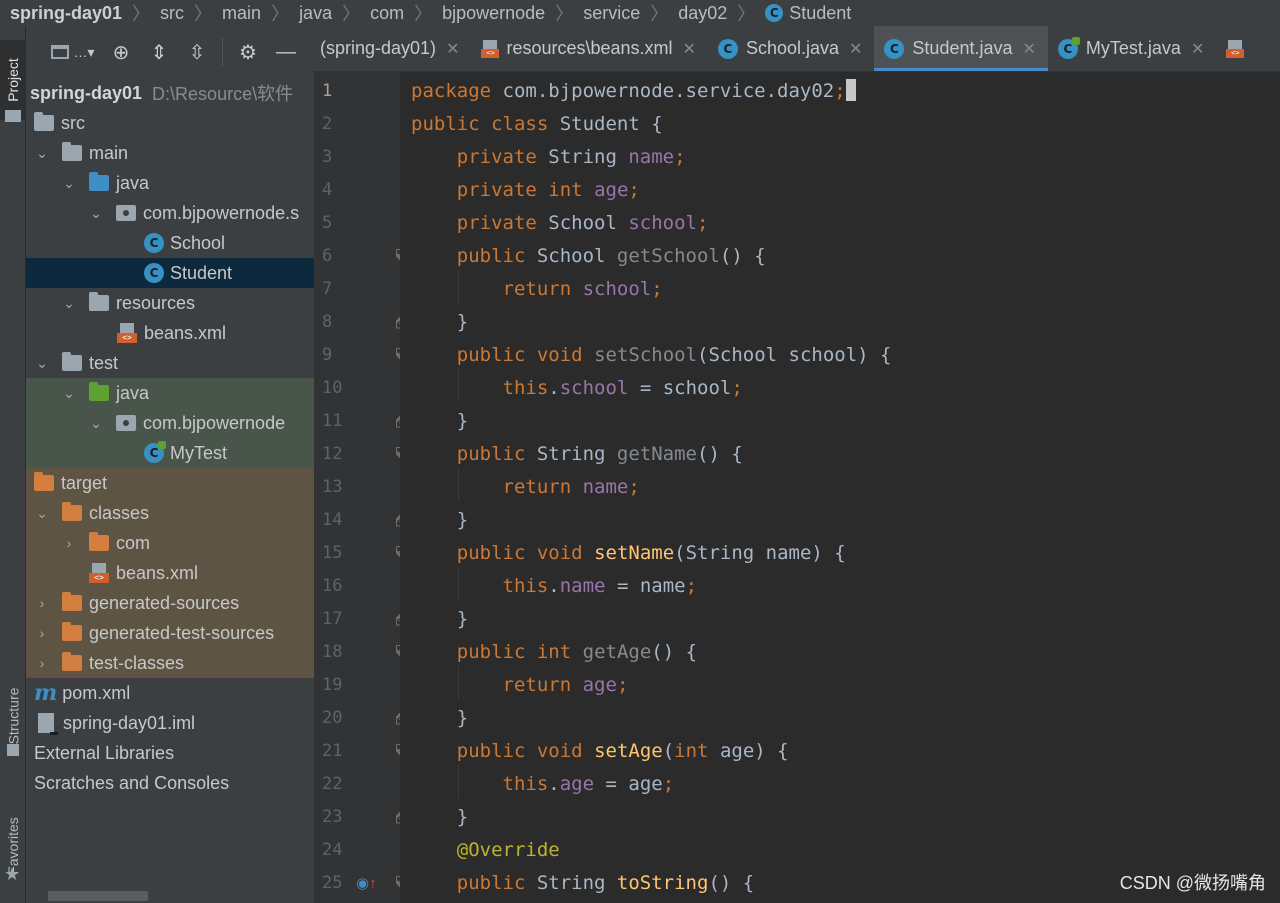 Image resolution: width=1280 pixels, height=903 pixels. What do you see at coordinates (170, 723) in the screenshot?
I see `tree-item-iml: spring-day01.iml` at bounding box center [170, 723].